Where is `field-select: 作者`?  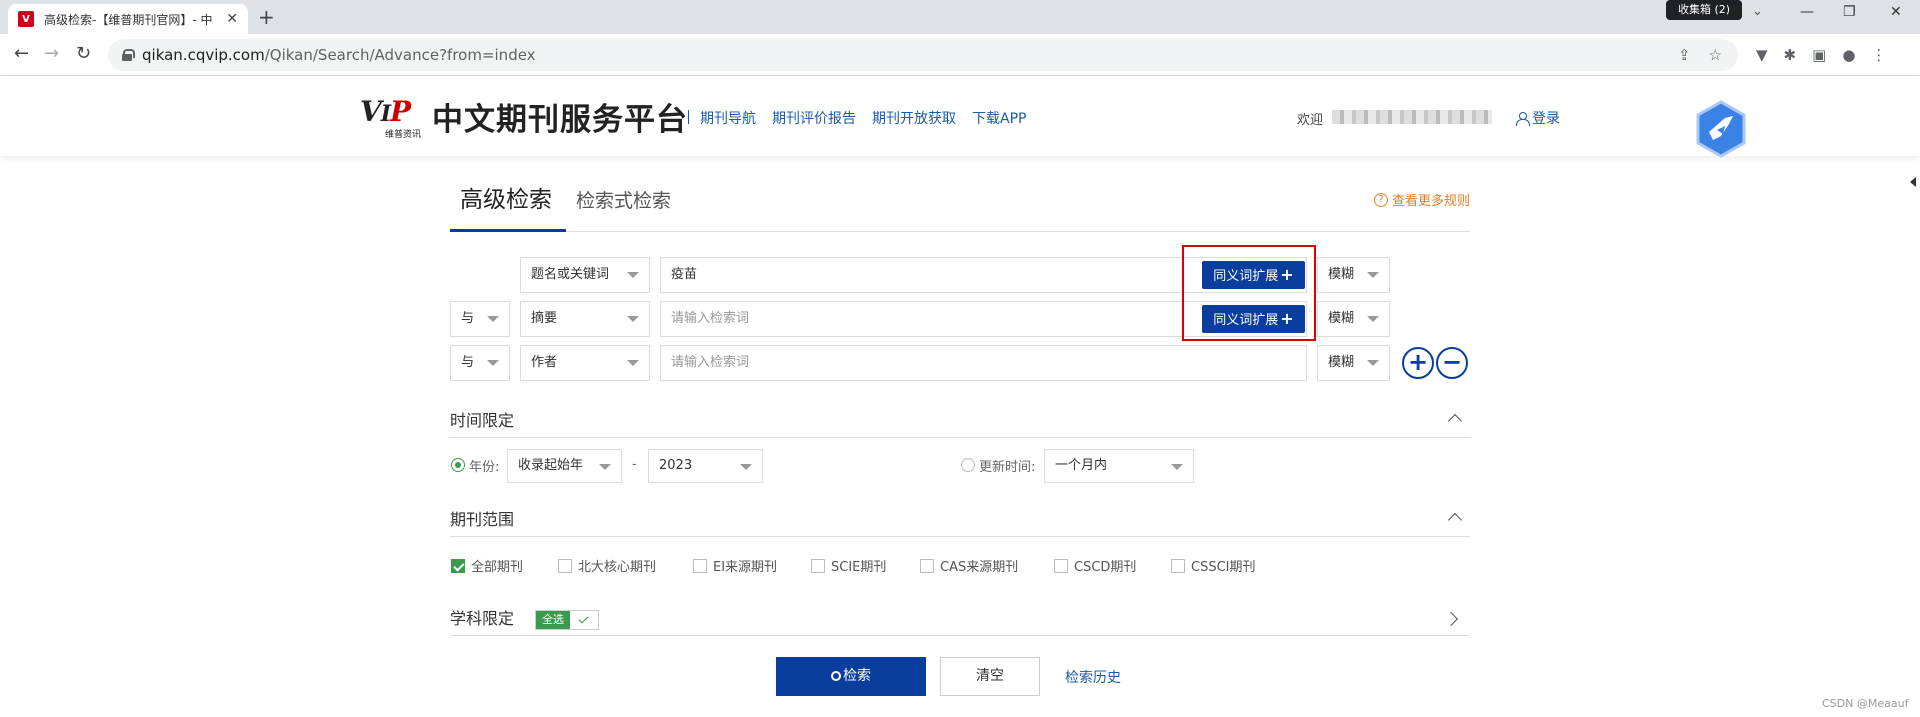
field-select: 作者 is located at coordinates (585, 363).